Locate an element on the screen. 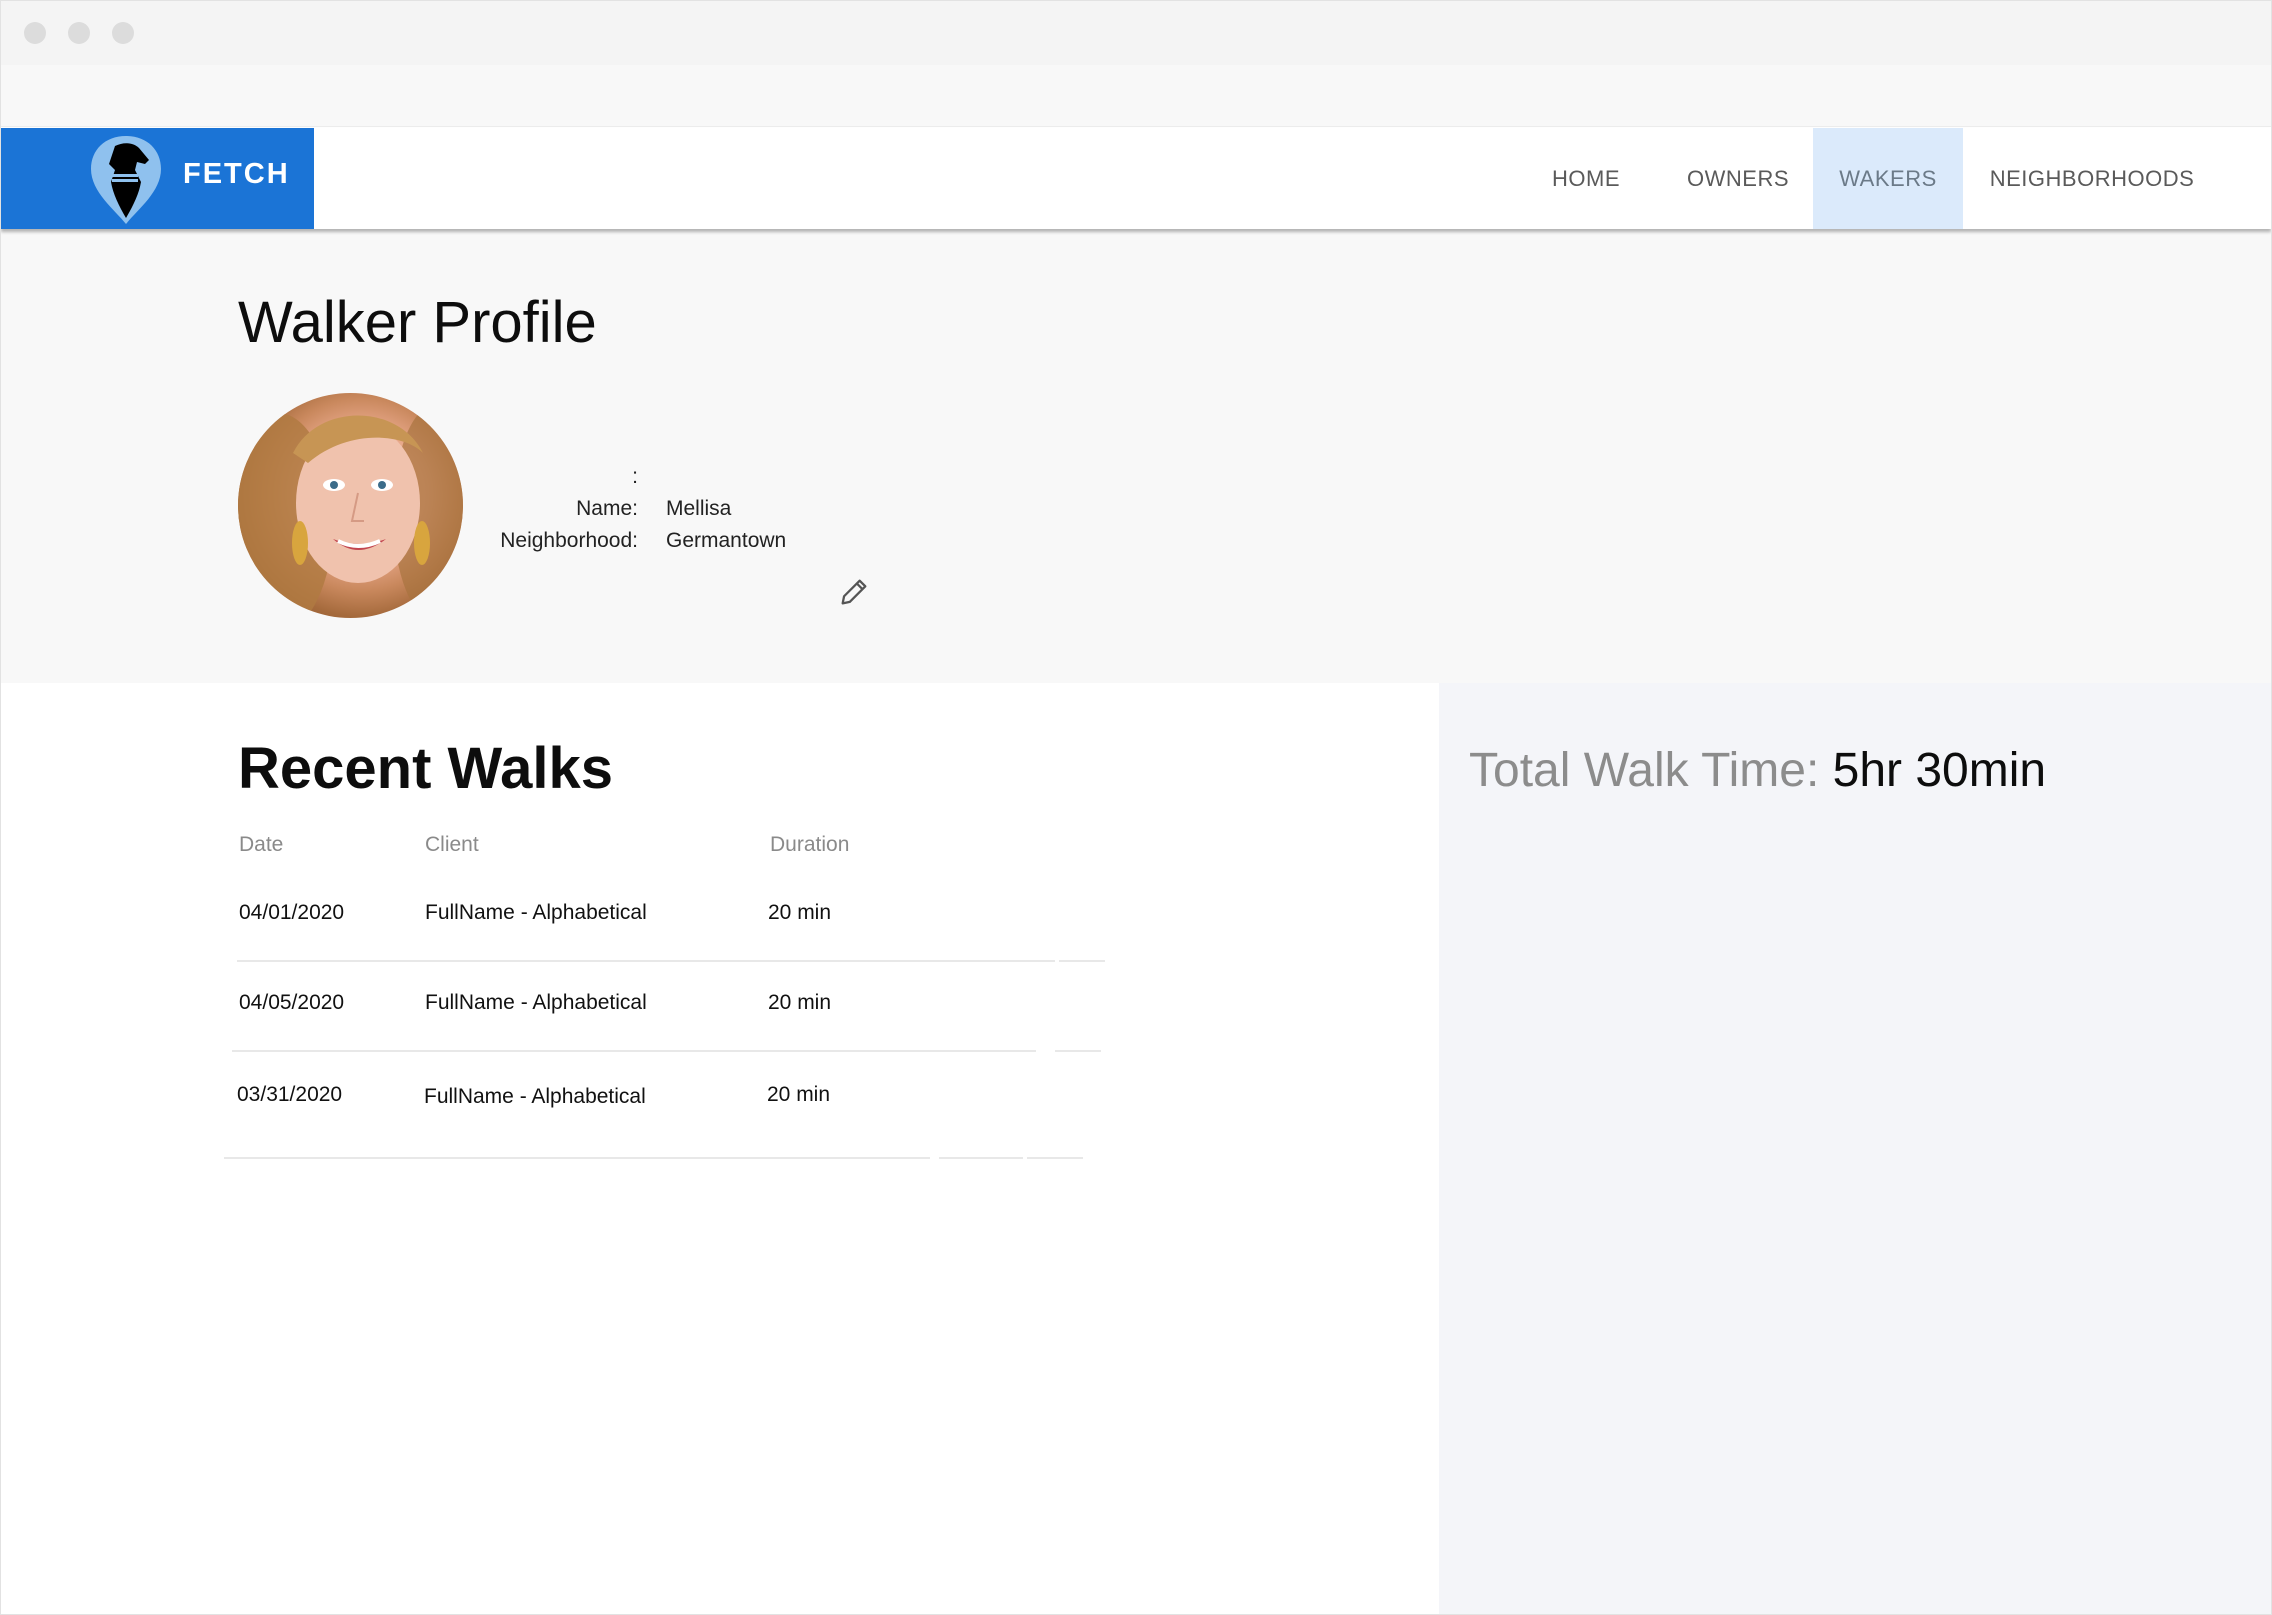 The width and height of the screenshot is (2272, 1615). total-walk-time-label: Total Walk Time: is located at coordinates (1644, 770).